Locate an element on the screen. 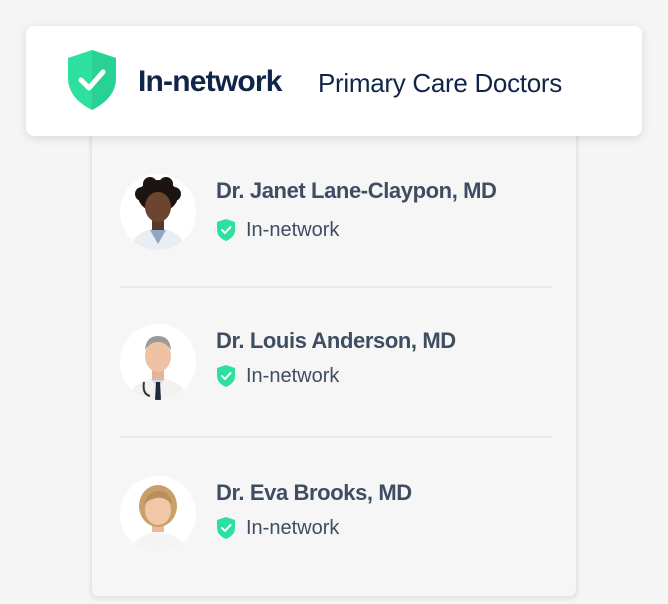 The height and width of the screenshot is (604, 668). doctor-name: Dr. Janet Lane-Claypon, MD is located at coordinates (356, 191).